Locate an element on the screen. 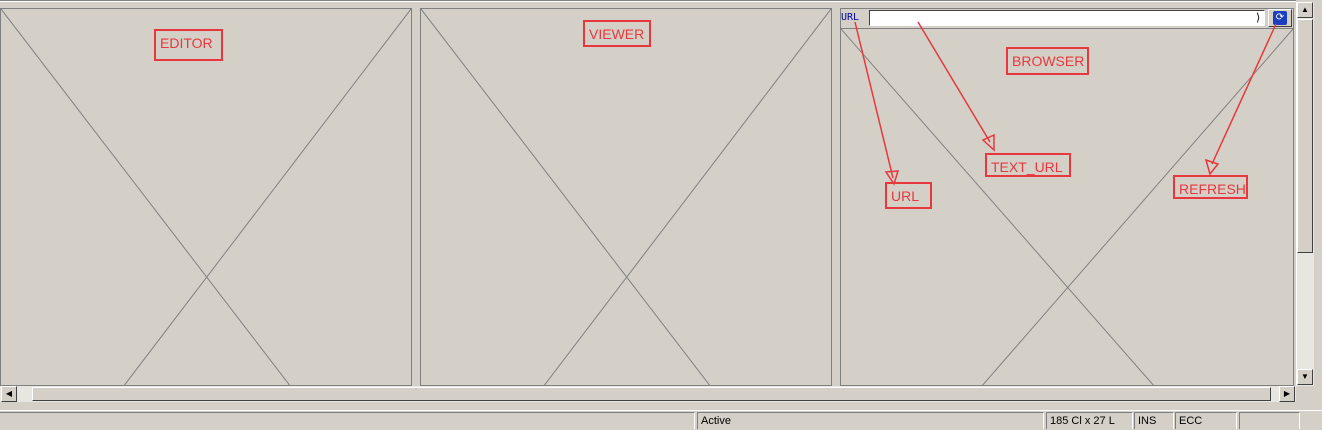  status-encoding: ECC is located at coordinates (1206, 420).